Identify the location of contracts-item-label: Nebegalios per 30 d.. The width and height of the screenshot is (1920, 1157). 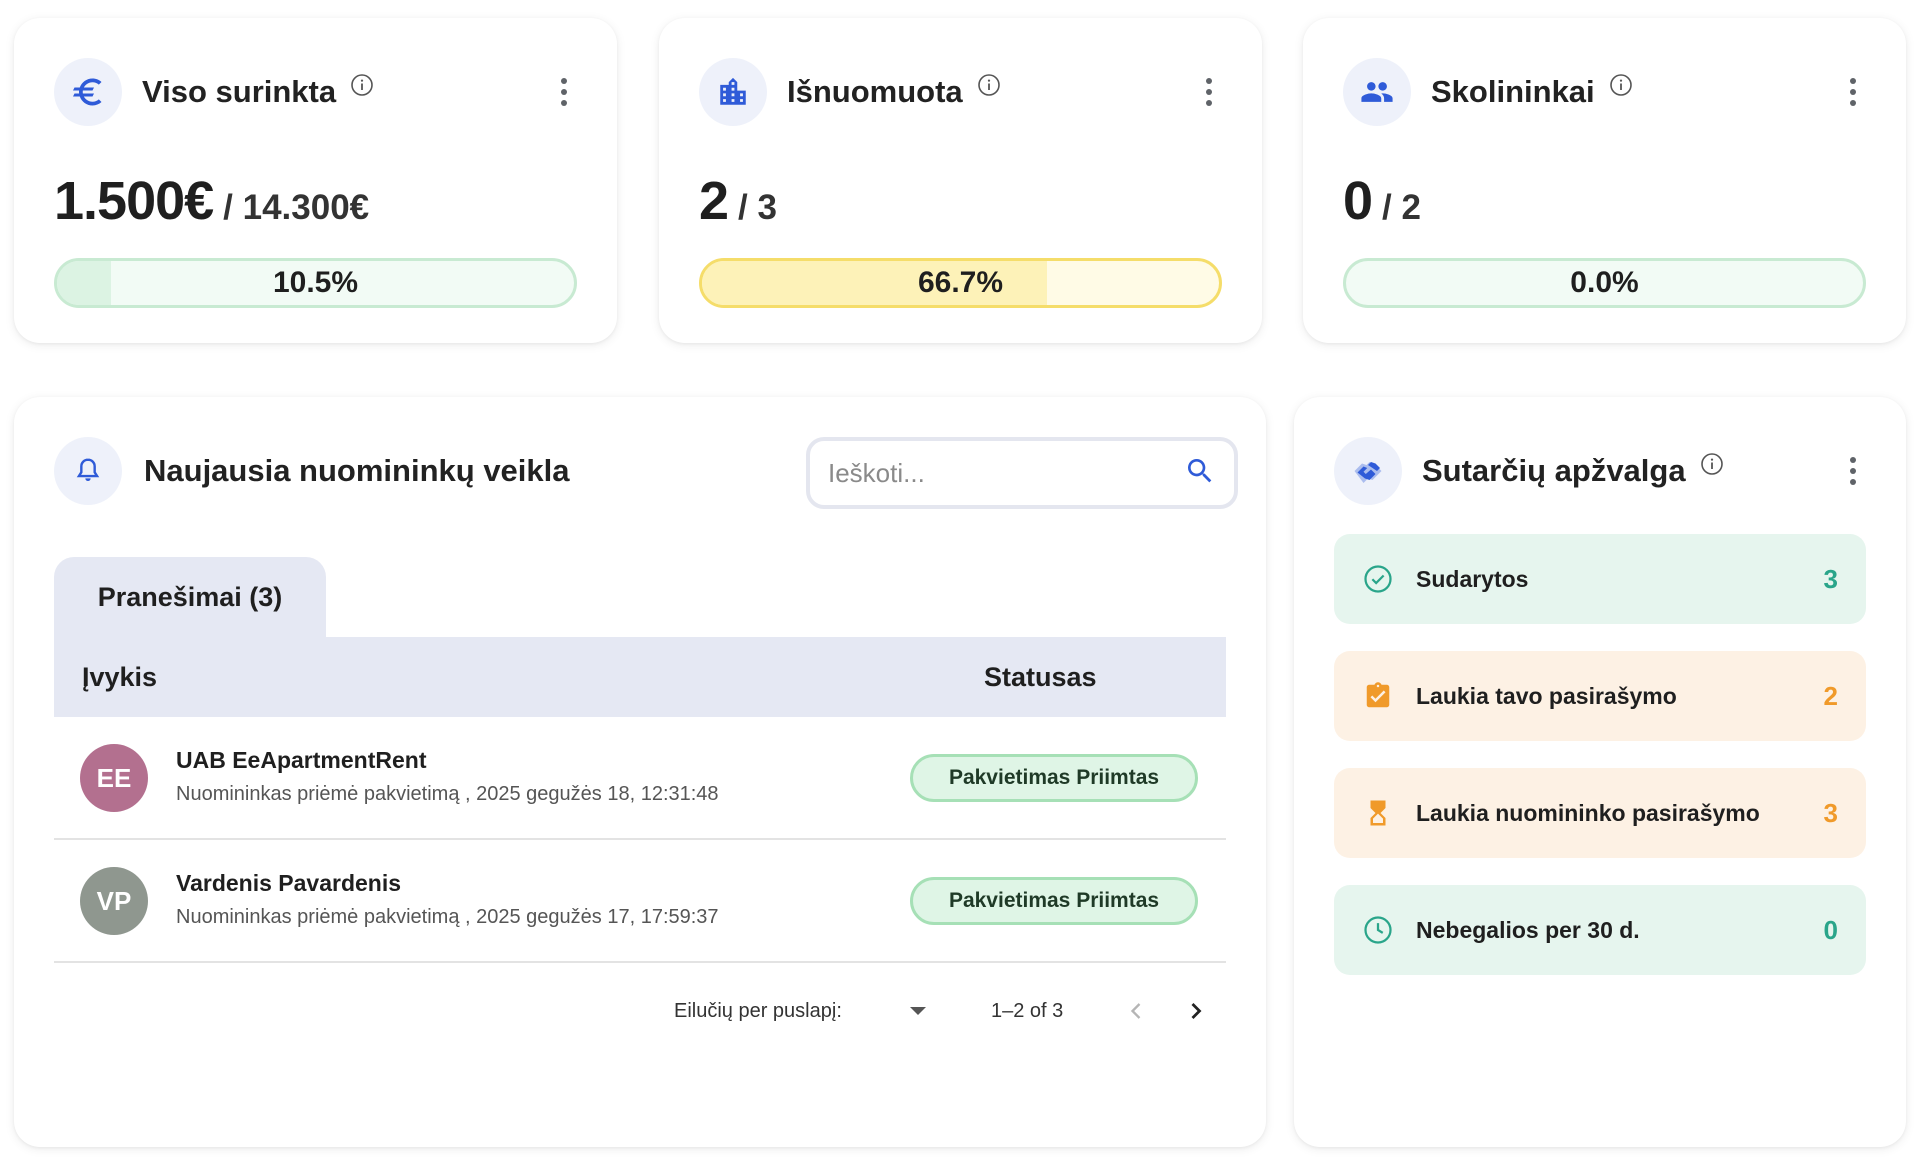
(1528, 929).